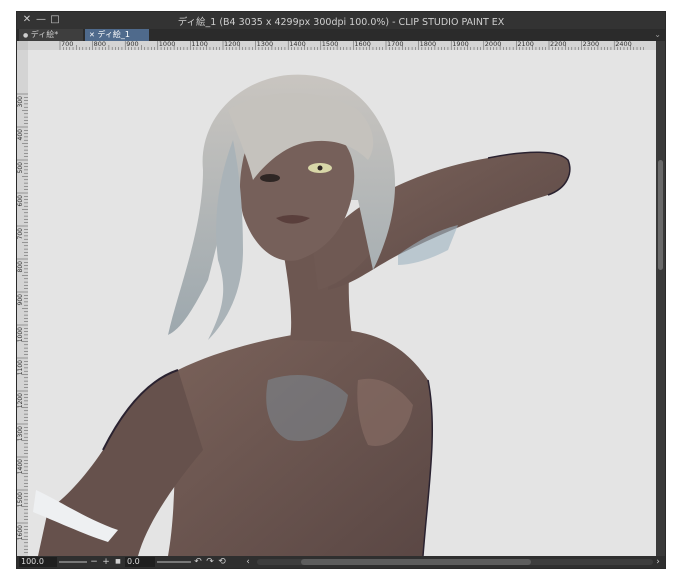 The height and width of the screenshot is (586, 680). I want to click on ruler-label: 400, so click(20, 135).